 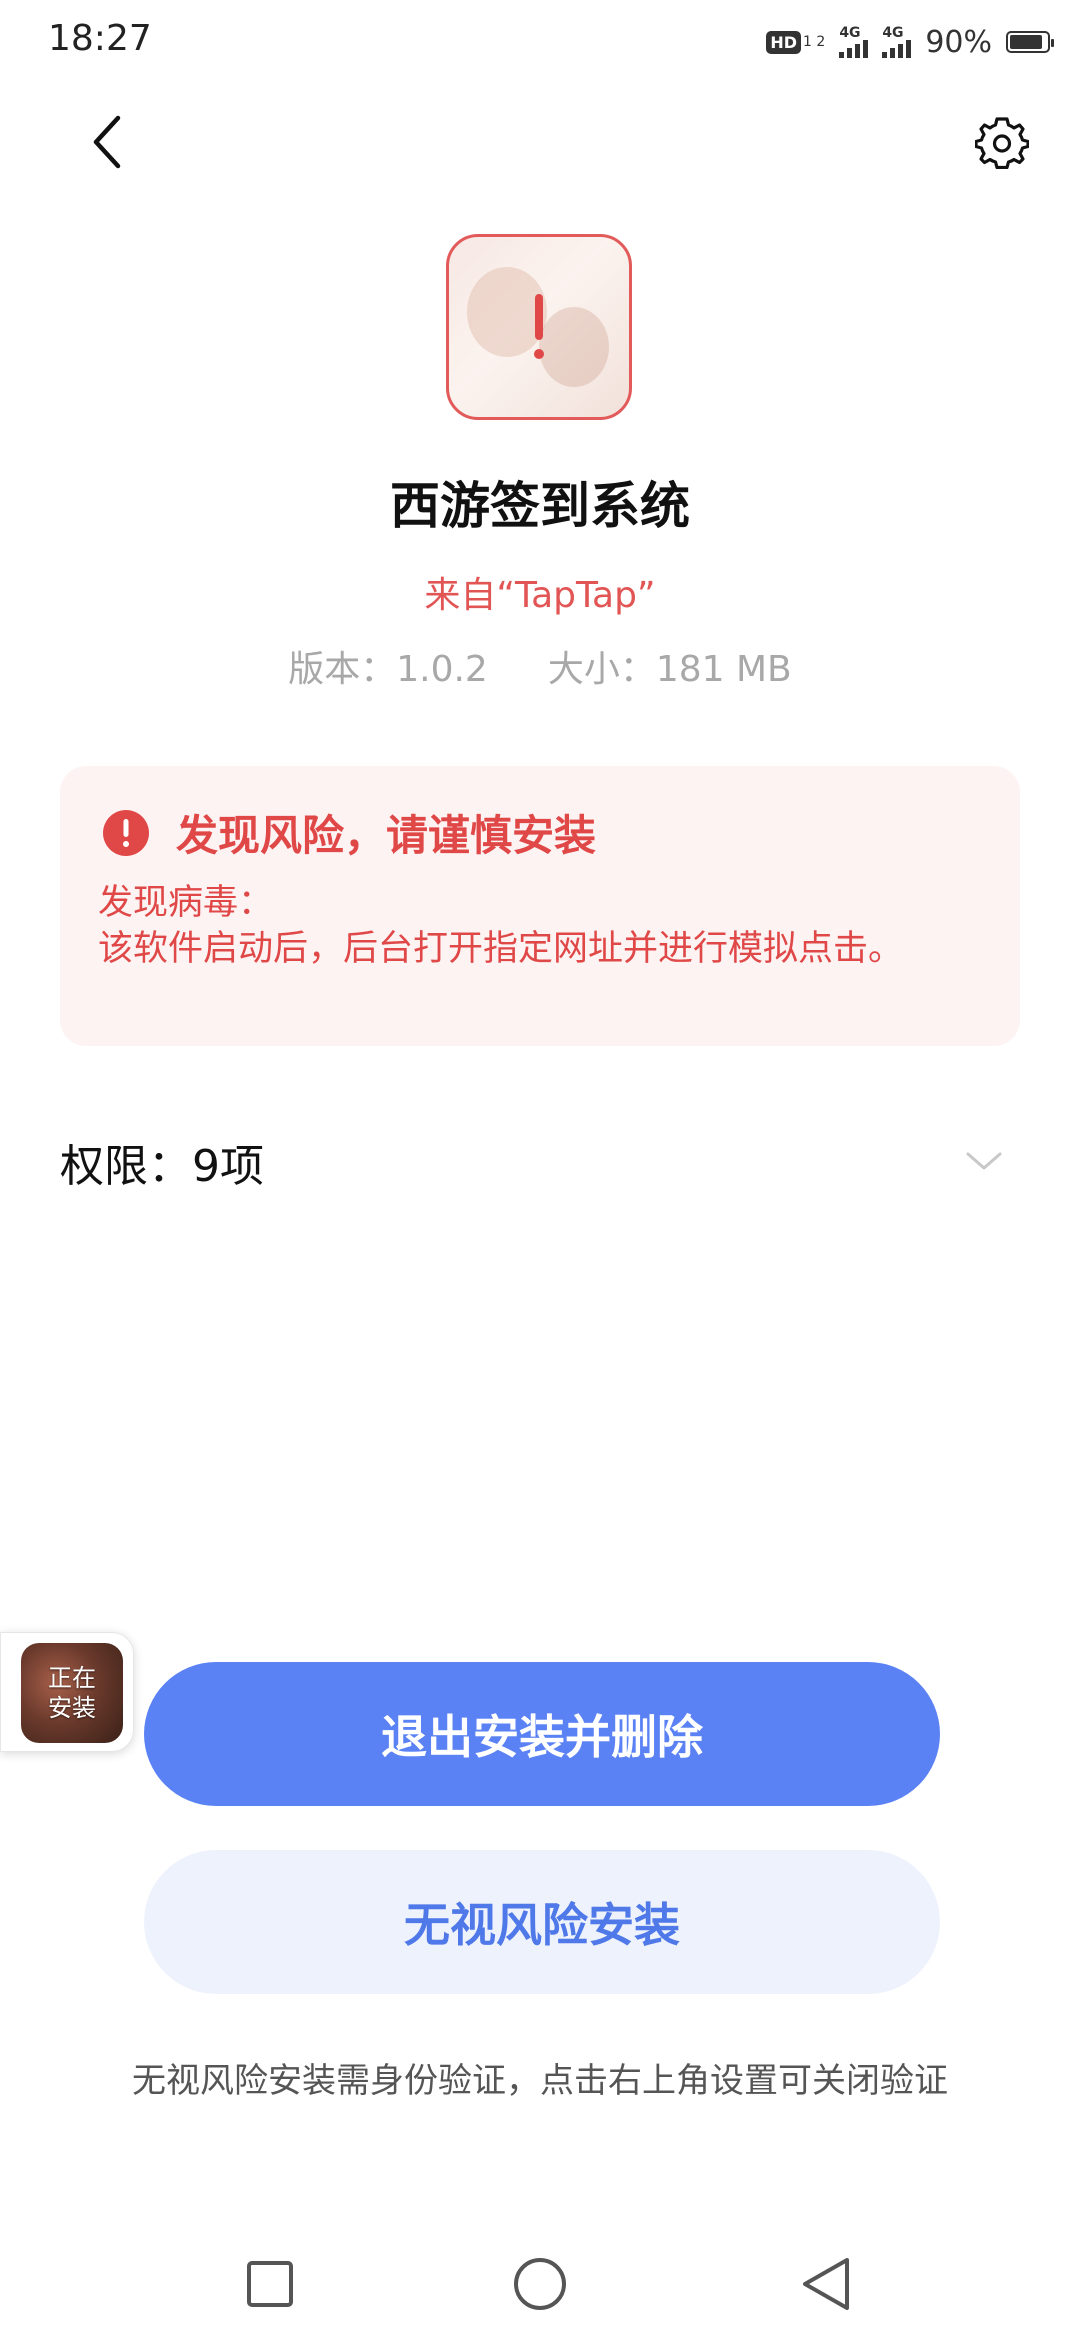 I want to click on installing-floating-badge: 正在 安装, so click(x=67, y=1692).